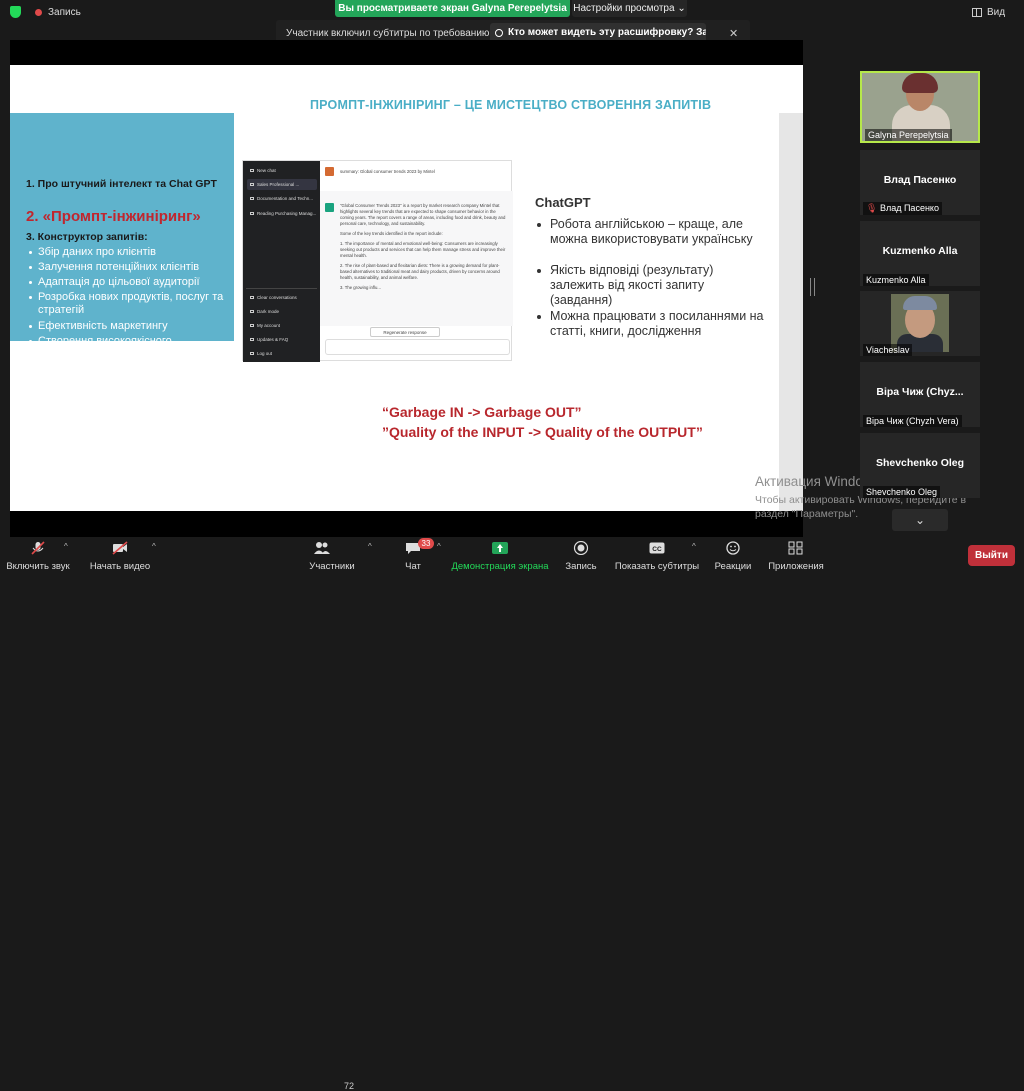 The width and height of the screenshot is (1024, 1091). Describe the element at coordinates (282, 297) in the screenshot. I see `chatgpt-sidebar-item: Clear conversations` at that location.